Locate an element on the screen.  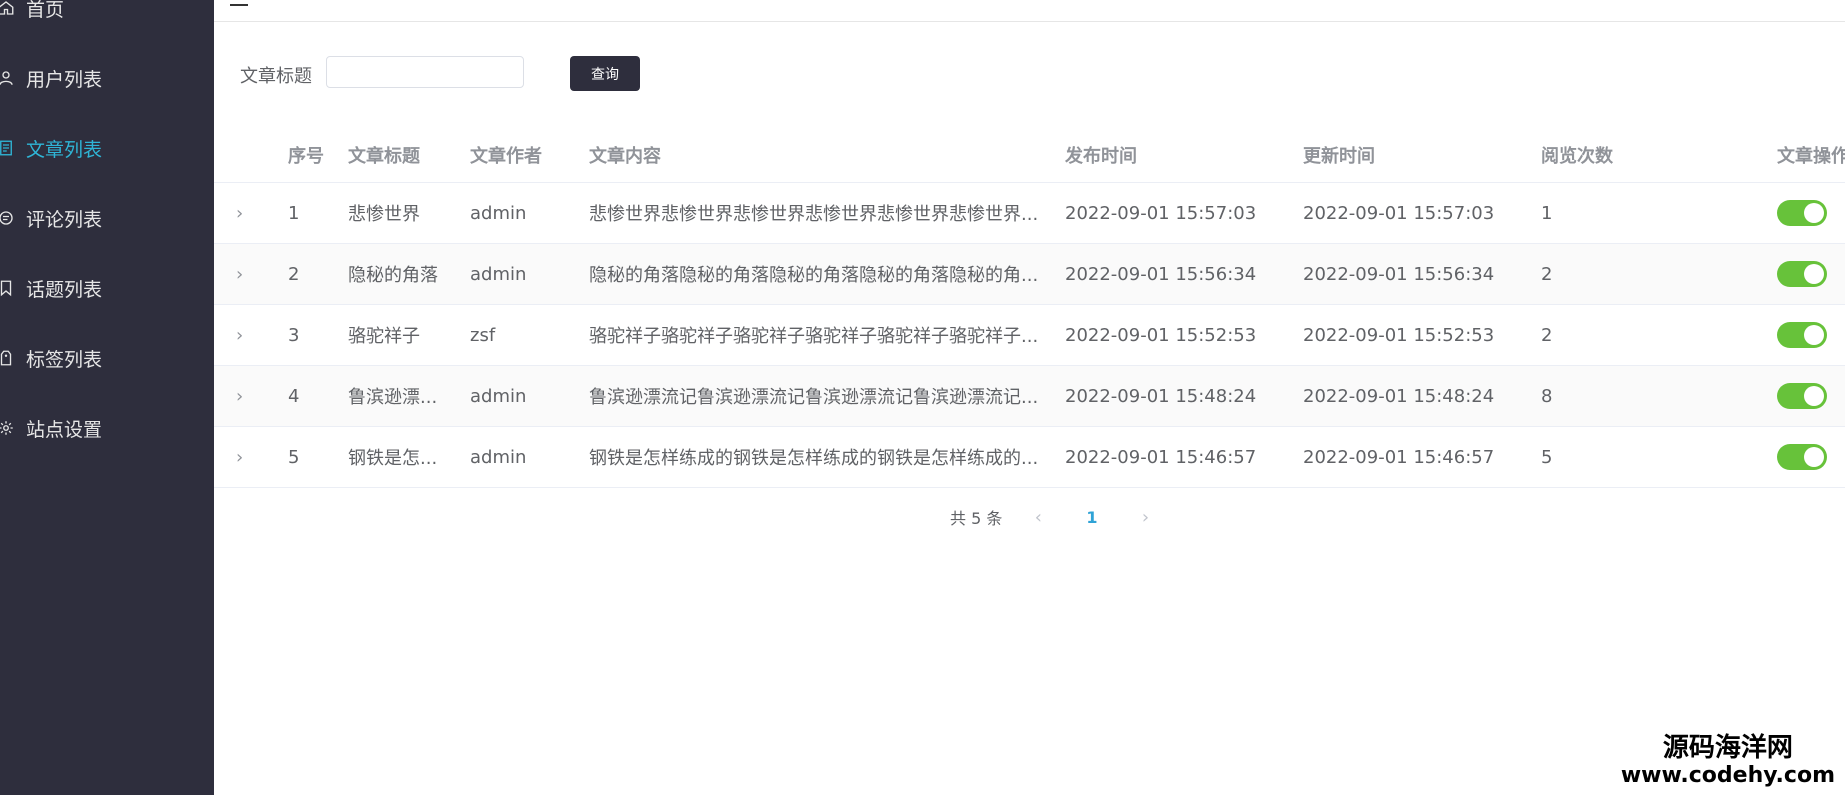
sidebar-item-comments: 评论列表 is located at coordinates (107, 218).